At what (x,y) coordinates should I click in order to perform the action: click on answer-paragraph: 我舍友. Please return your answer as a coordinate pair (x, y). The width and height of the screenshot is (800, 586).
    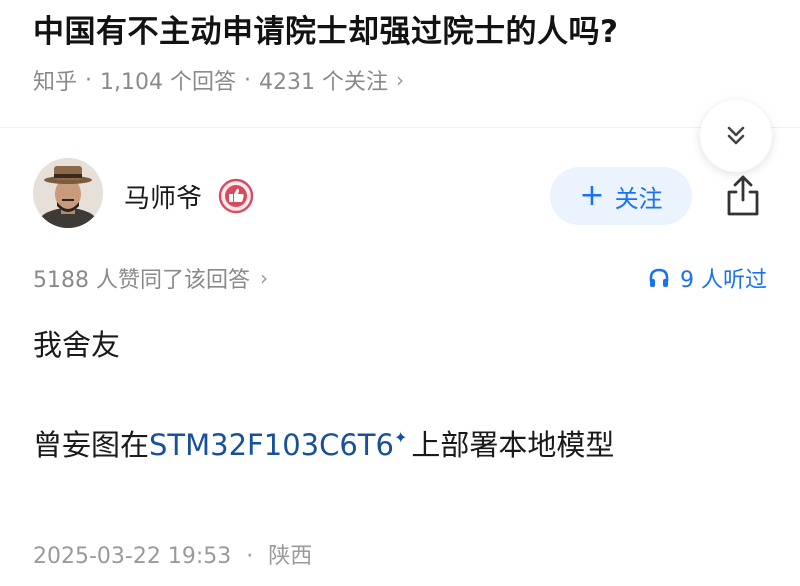
    Looking at the image, I should click on (77, 345).